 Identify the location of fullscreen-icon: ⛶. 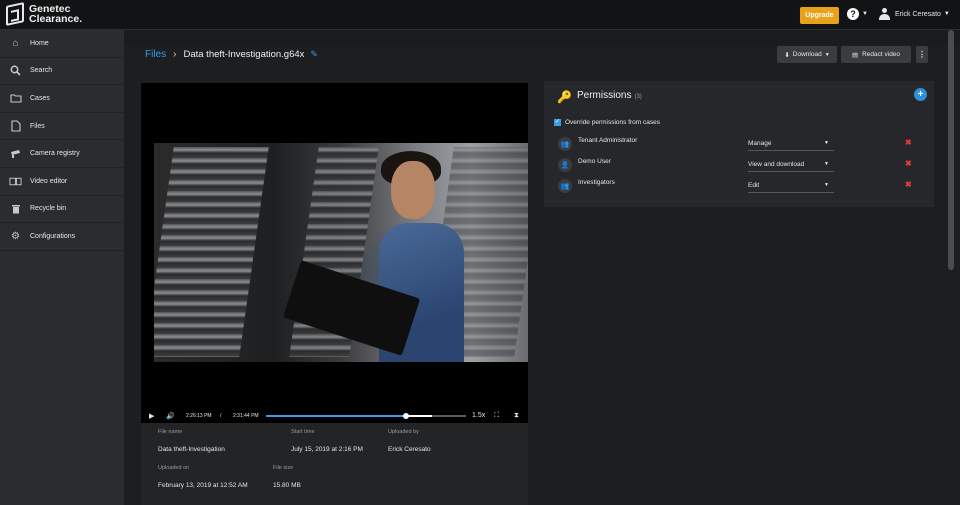
(496, 416).